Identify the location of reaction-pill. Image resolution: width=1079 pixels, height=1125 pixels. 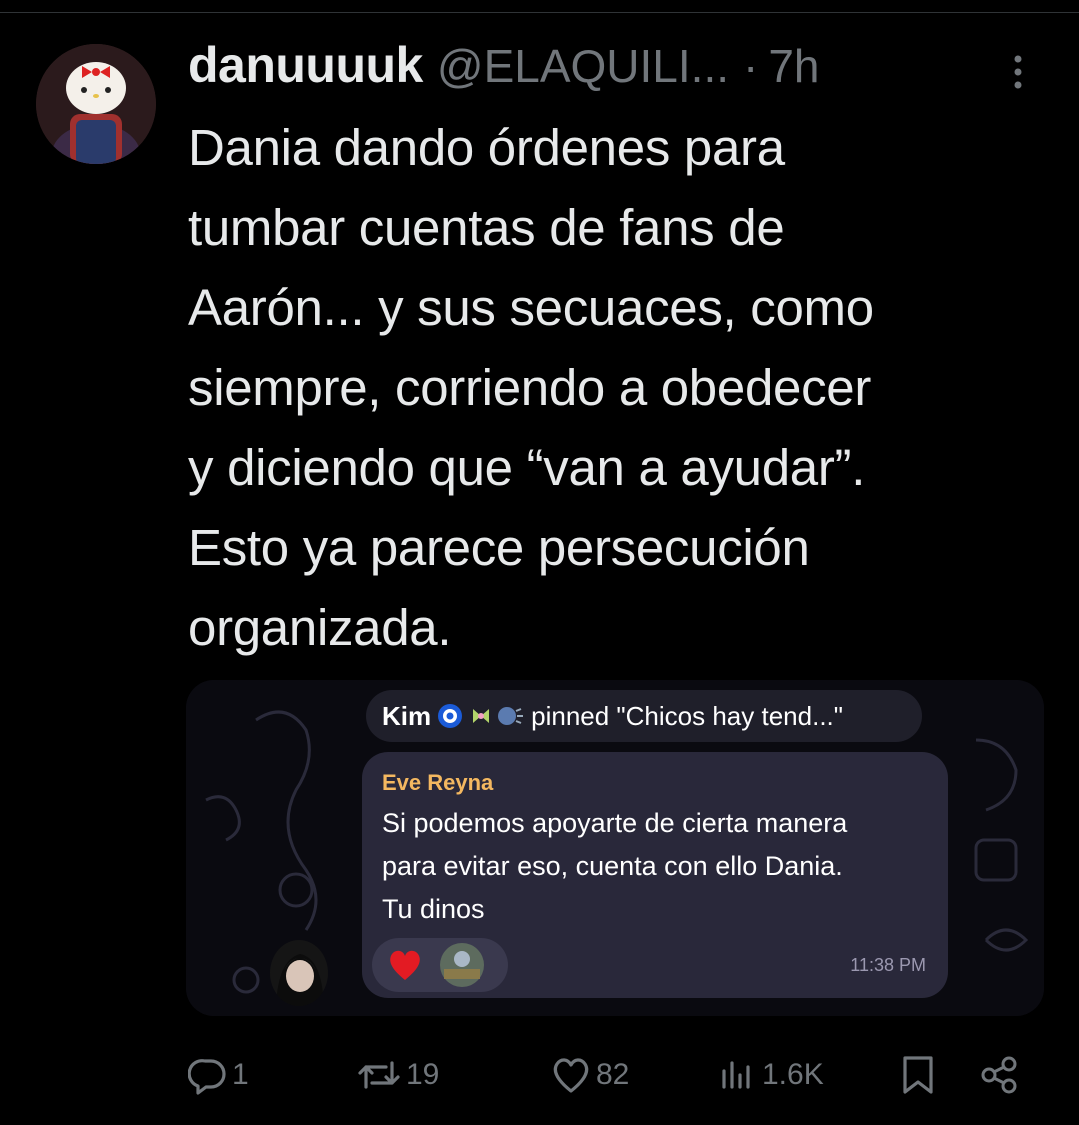
(440, 965).